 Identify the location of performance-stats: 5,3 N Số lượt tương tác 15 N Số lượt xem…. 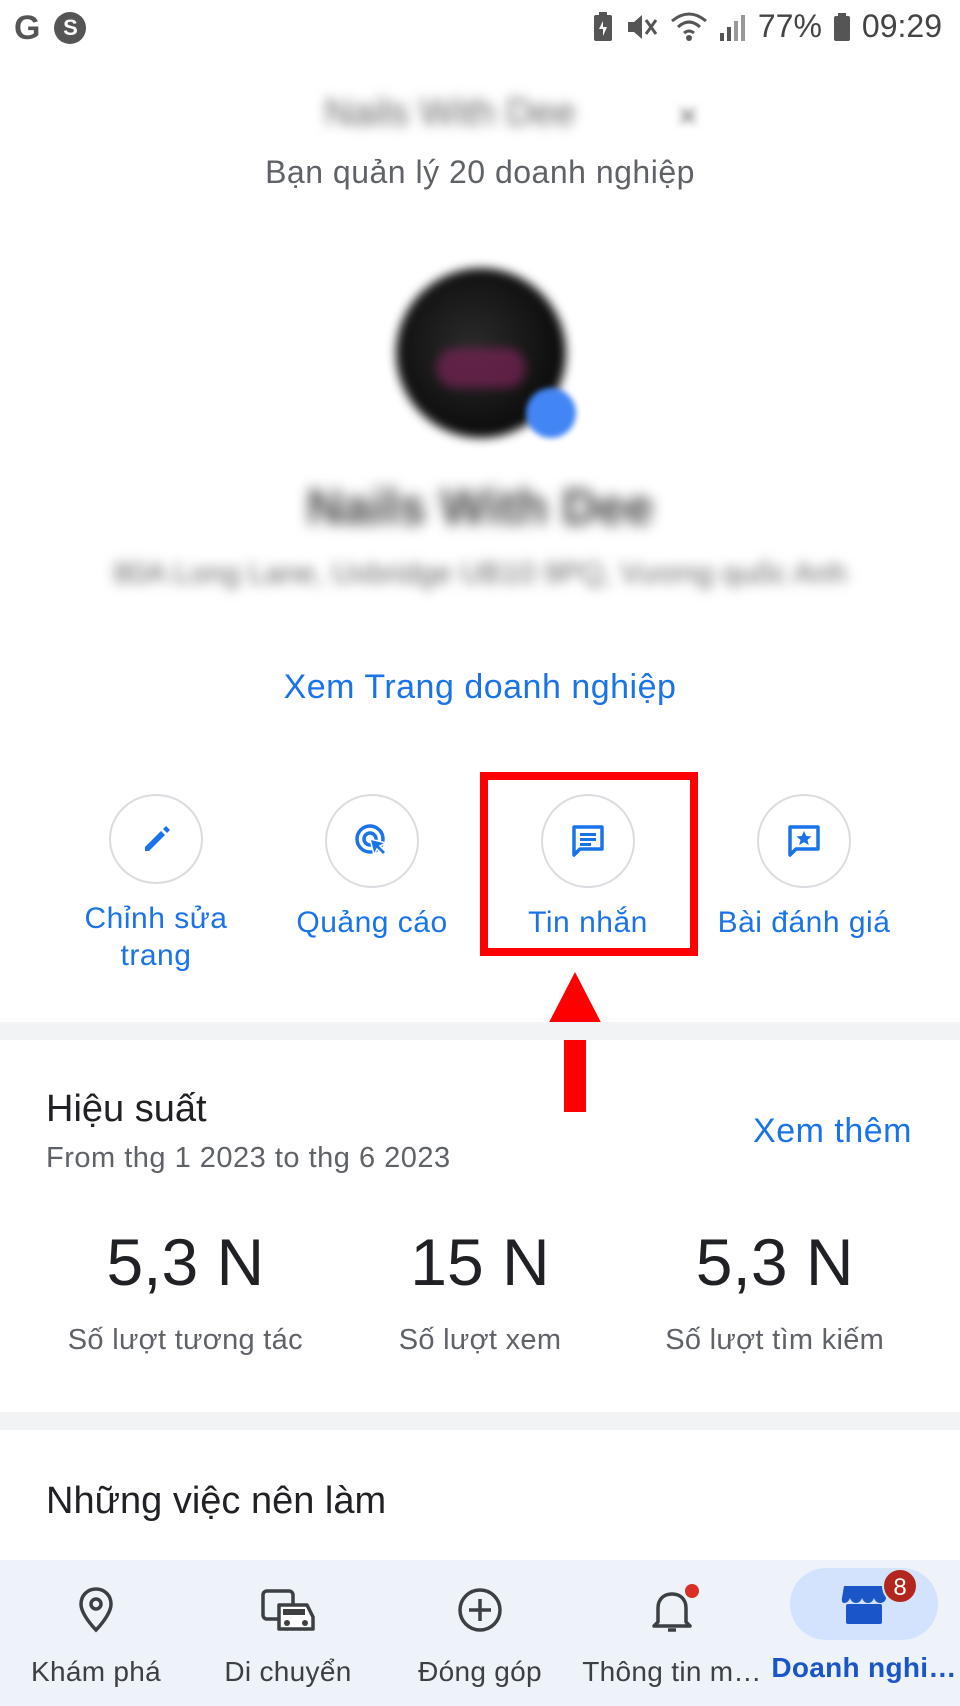
(480, 1289).